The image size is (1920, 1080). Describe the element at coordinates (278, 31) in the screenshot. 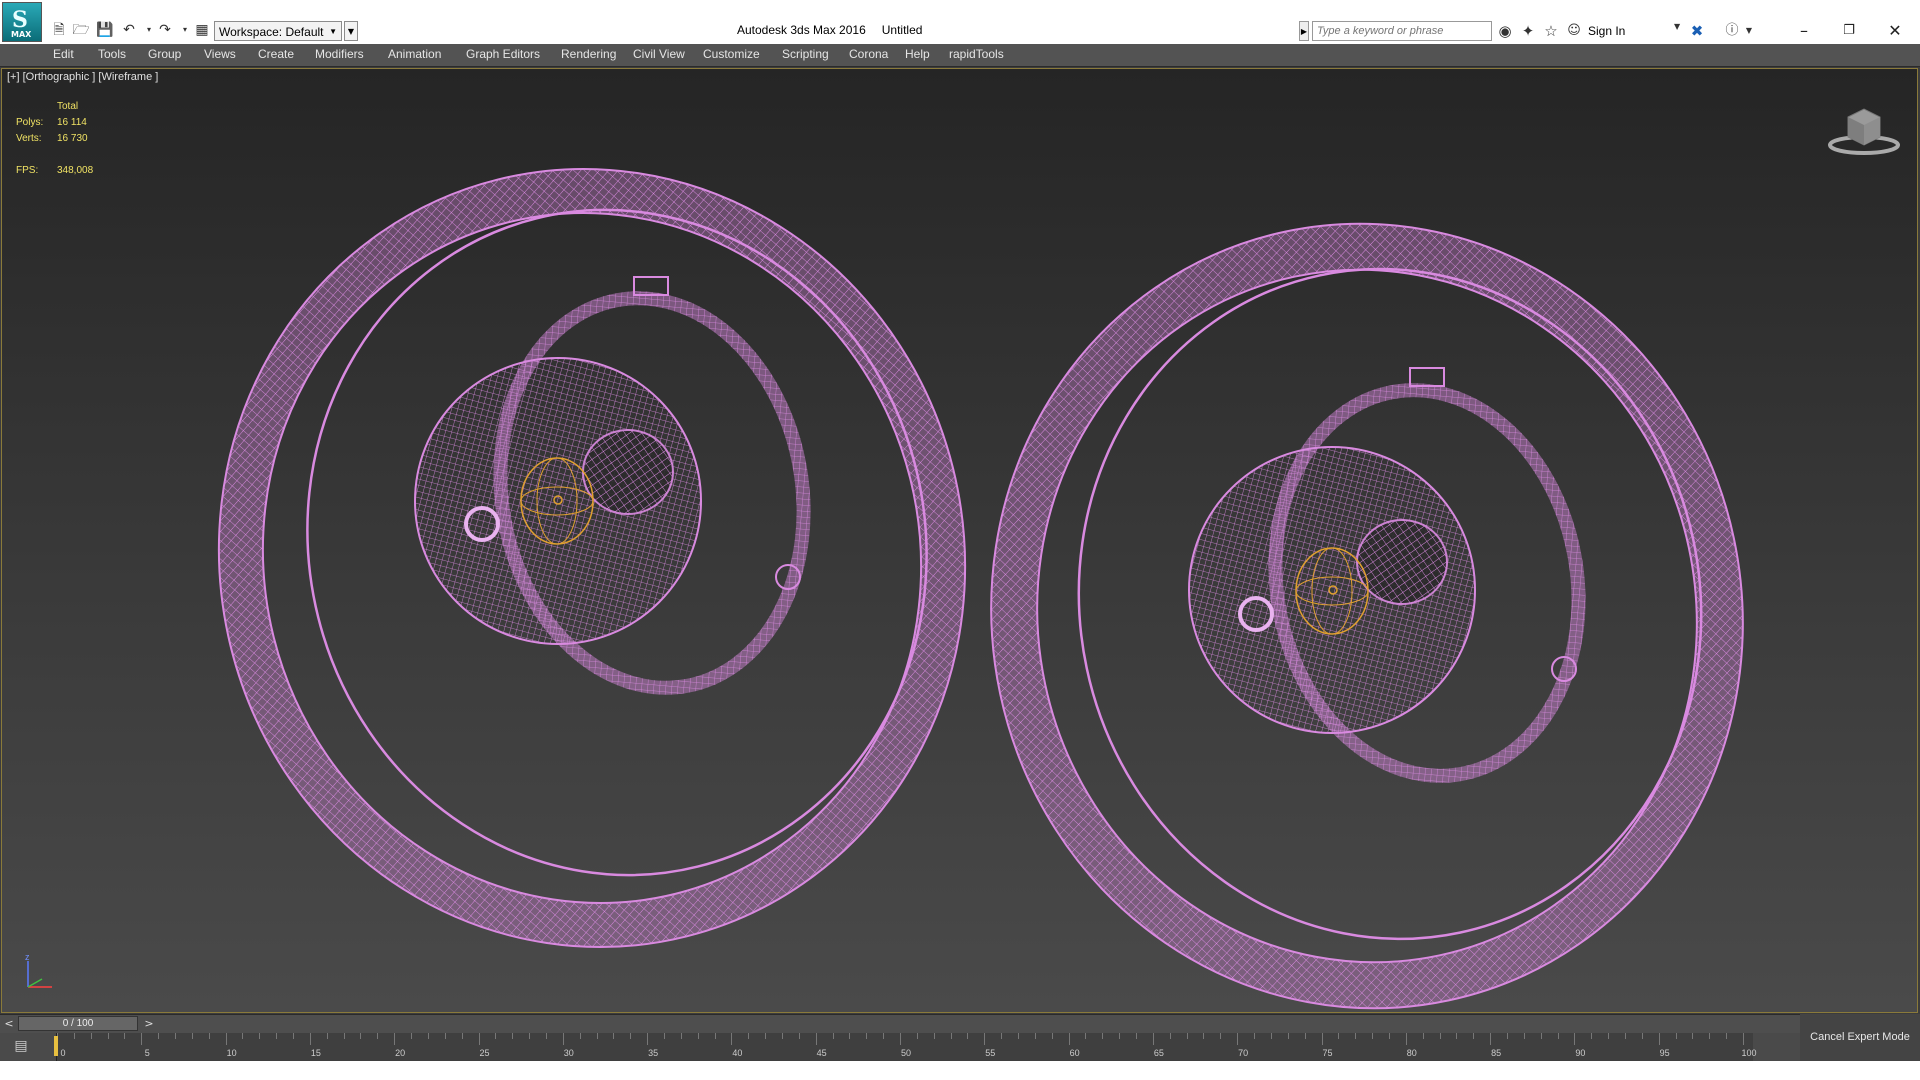

I see `workspace-selector: Workspace: Default ▼` at that location.